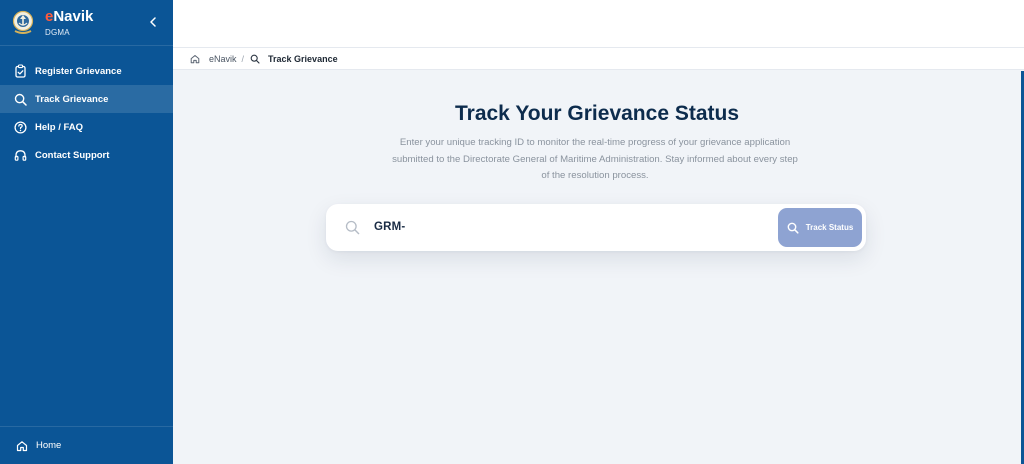  Describe the element at coordinates (69, 16) in the screenshot. I see `brand-name: eNavik` at that location.